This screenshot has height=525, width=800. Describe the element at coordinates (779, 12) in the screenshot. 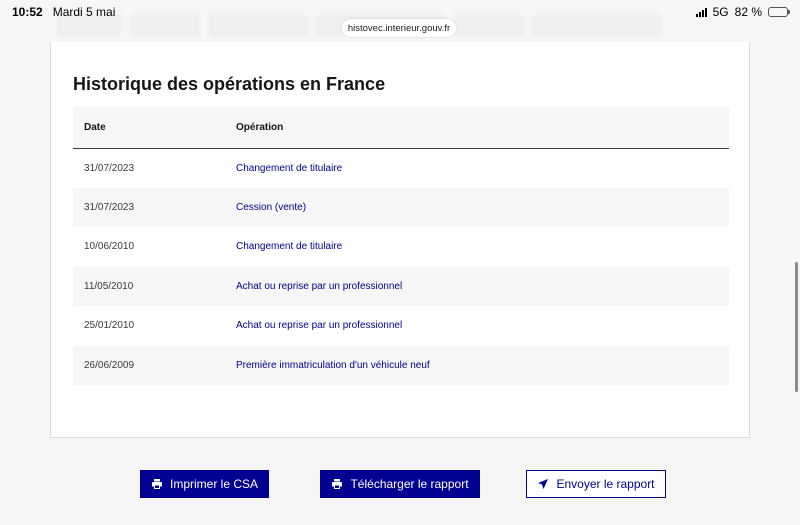

I see `battery-icon` at that location.